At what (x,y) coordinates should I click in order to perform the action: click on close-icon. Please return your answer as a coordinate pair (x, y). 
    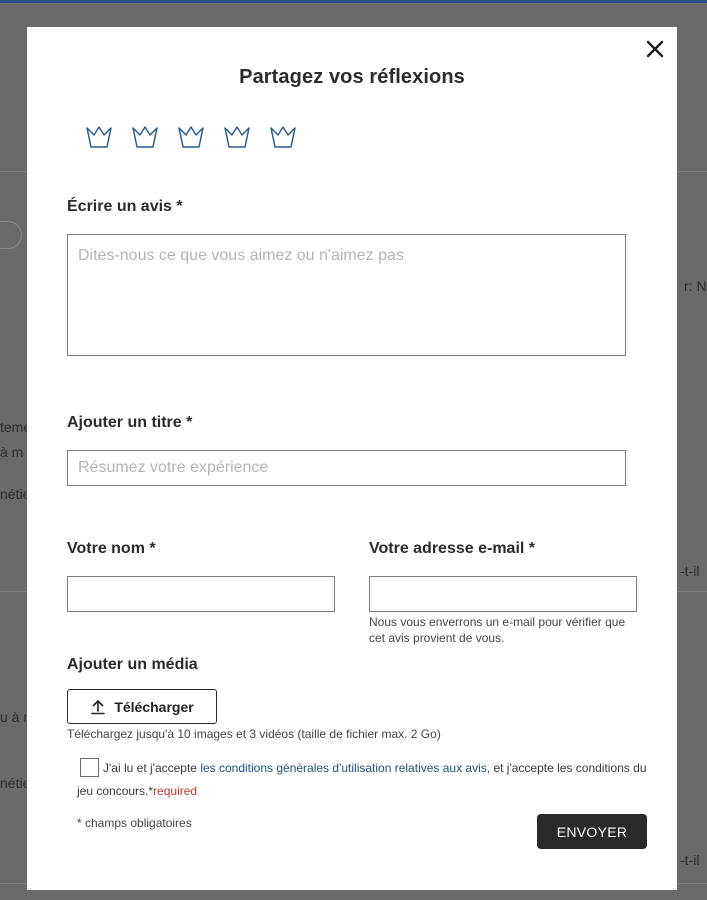
    Looking at the image, I should click on (655, 49).